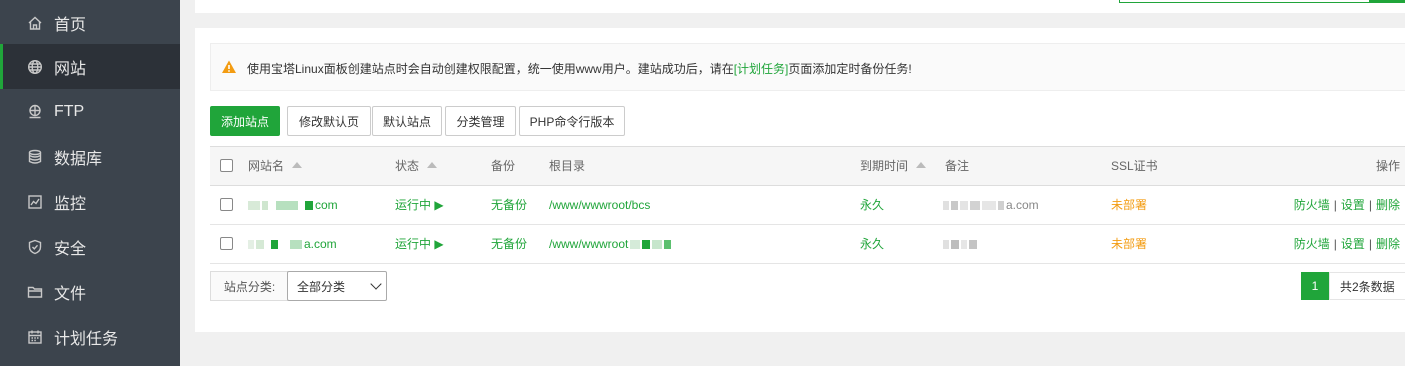 This screenshot has width=1405, height=366. I want to click on search-button, so click(1387, 1).